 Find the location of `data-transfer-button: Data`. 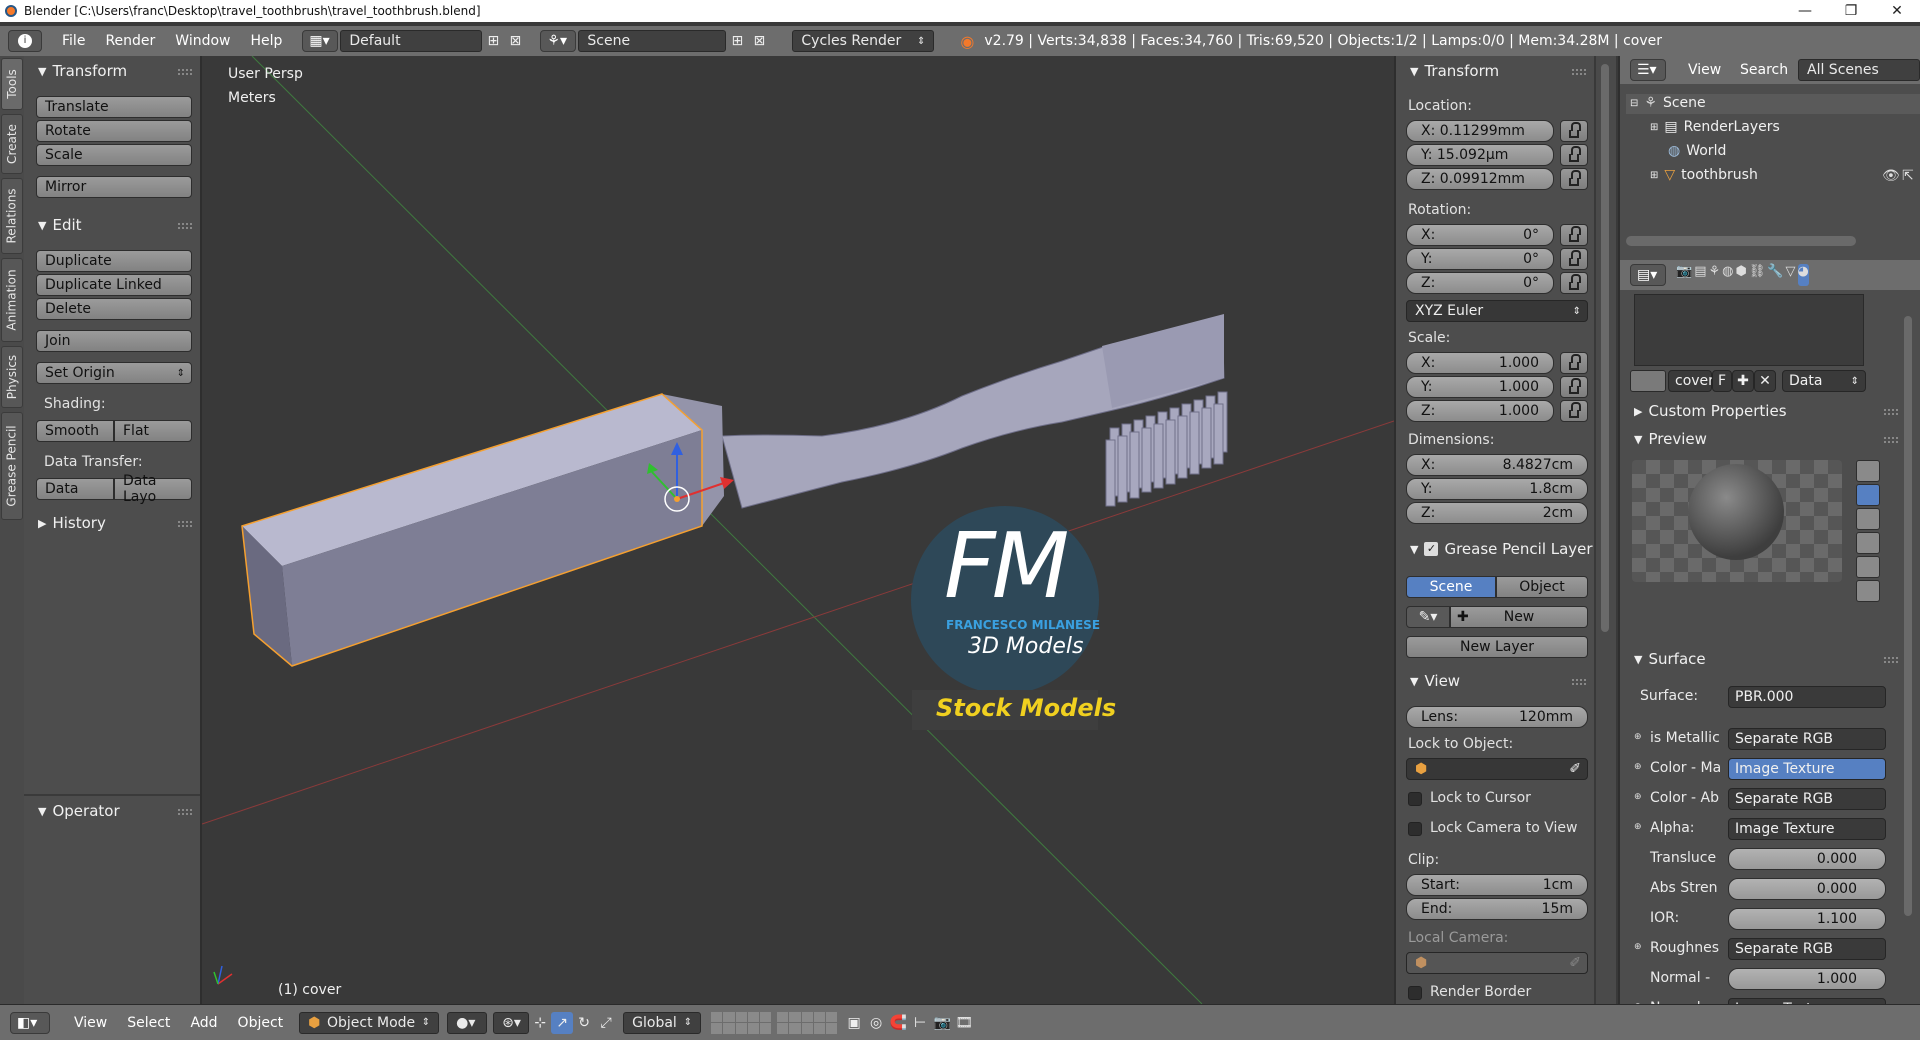

data-transfer-button: Data is located at coordinates (75, 489).